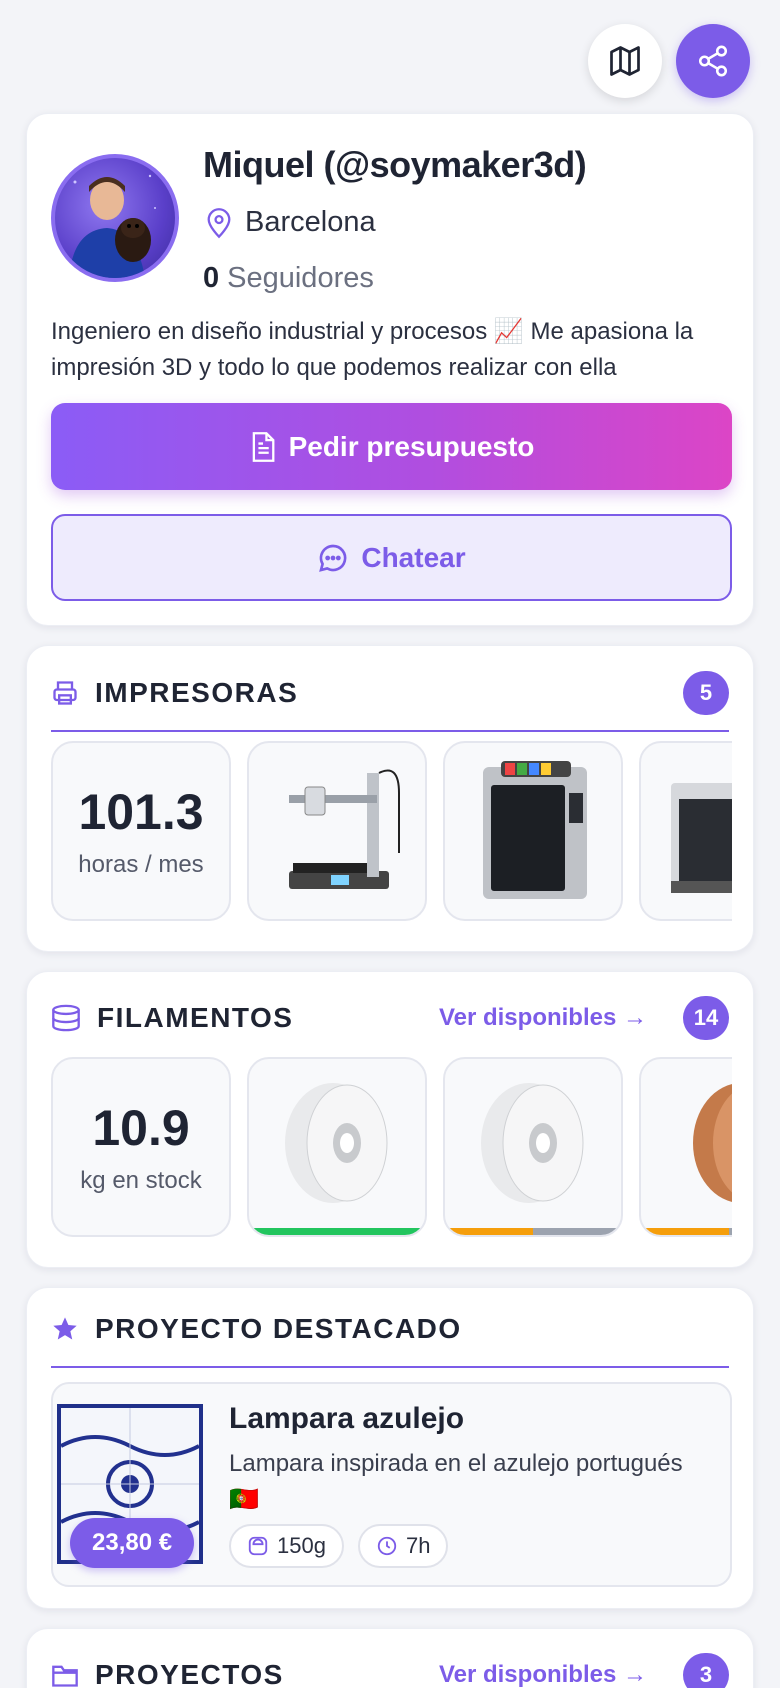 Image resolution: width=780 pixels, height=1688 pixels. I want to click on share-icon, so click(713, 61).